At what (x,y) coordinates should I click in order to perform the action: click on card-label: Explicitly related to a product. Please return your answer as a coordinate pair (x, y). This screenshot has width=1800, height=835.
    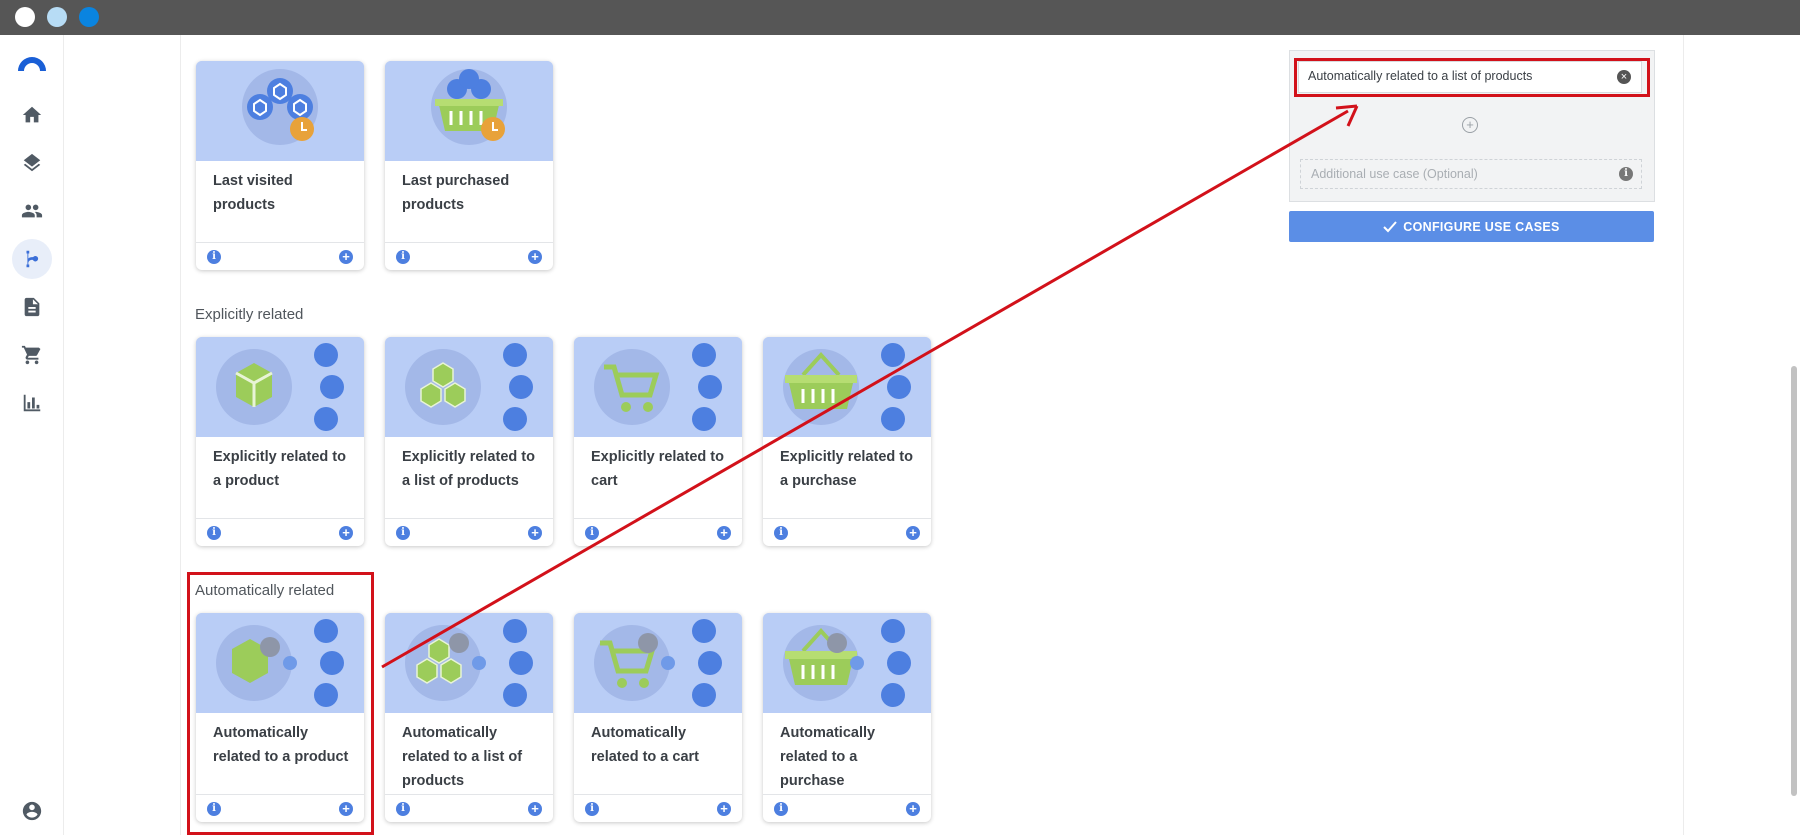
    Looking at the image, I should click on (279, 469).